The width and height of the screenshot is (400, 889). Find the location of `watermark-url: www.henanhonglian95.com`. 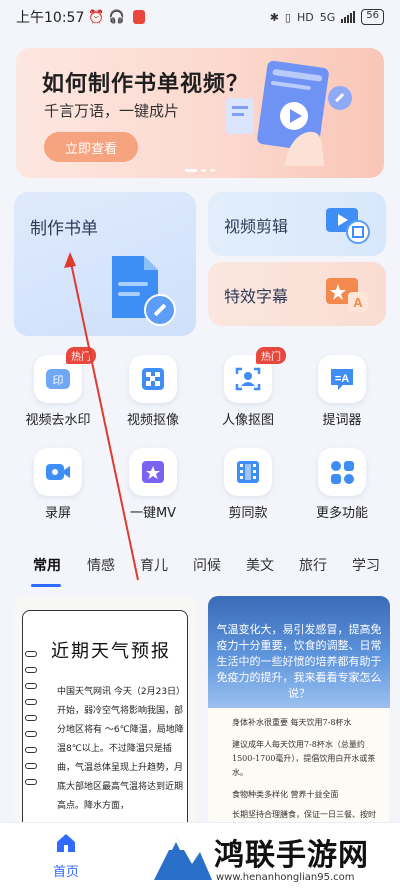

watermark-url: www.henanhonglian95.com is located at coordinates (285, 877).